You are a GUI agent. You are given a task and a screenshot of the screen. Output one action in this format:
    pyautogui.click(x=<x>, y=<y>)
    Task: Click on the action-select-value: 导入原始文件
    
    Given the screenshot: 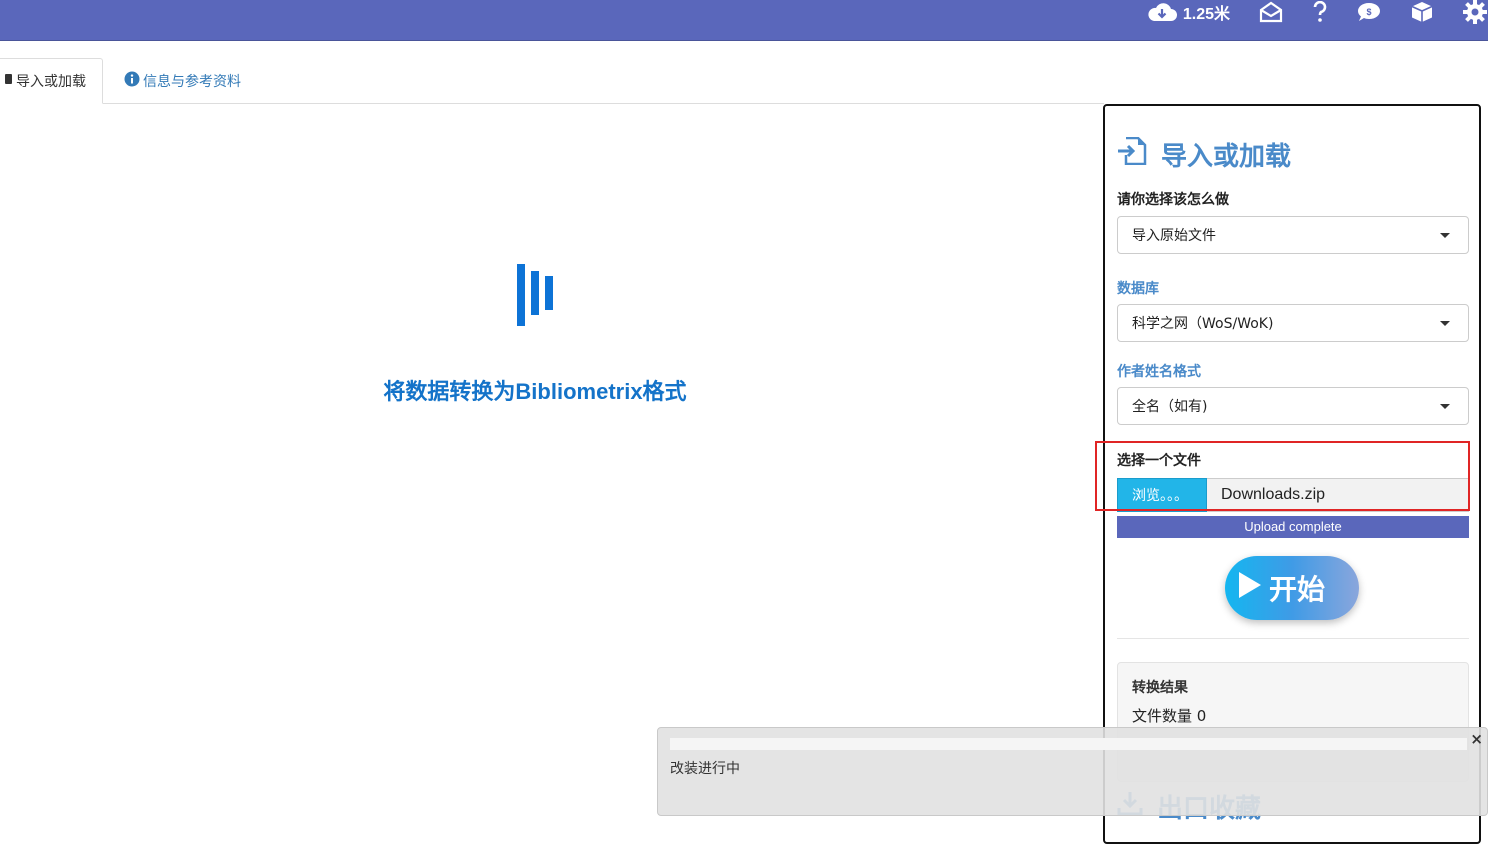 What is the action you would take?
    pyautogui.click(x=1174, y=236)
    